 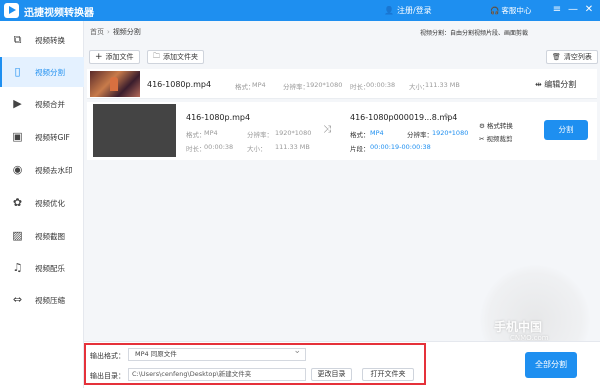 What do you see at coordinates (389, 10) in the screenshot?
I see `user-icon: 👤` at bounding box center [389, 10].